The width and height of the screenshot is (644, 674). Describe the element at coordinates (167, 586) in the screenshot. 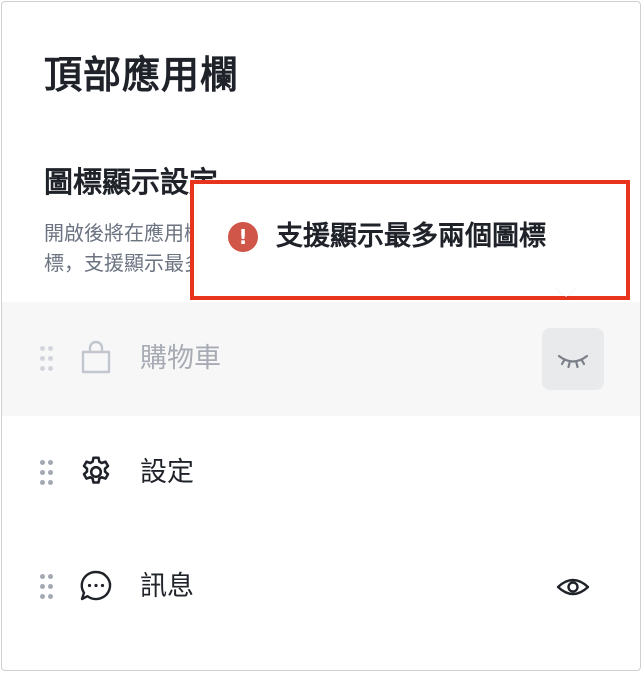

I see `icon-row-label: 訊息` at that location.